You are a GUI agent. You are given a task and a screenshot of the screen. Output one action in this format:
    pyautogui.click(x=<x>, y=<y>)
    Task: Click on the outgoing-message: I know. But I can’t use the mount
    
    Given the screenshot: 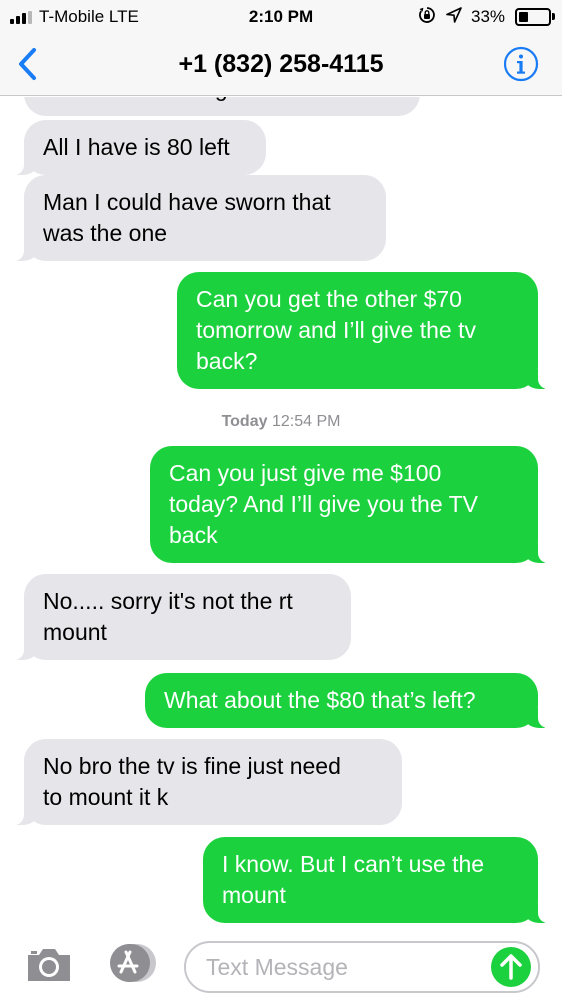 What is the action you would take?
    pyautogui.click(x=376, y=880)
    